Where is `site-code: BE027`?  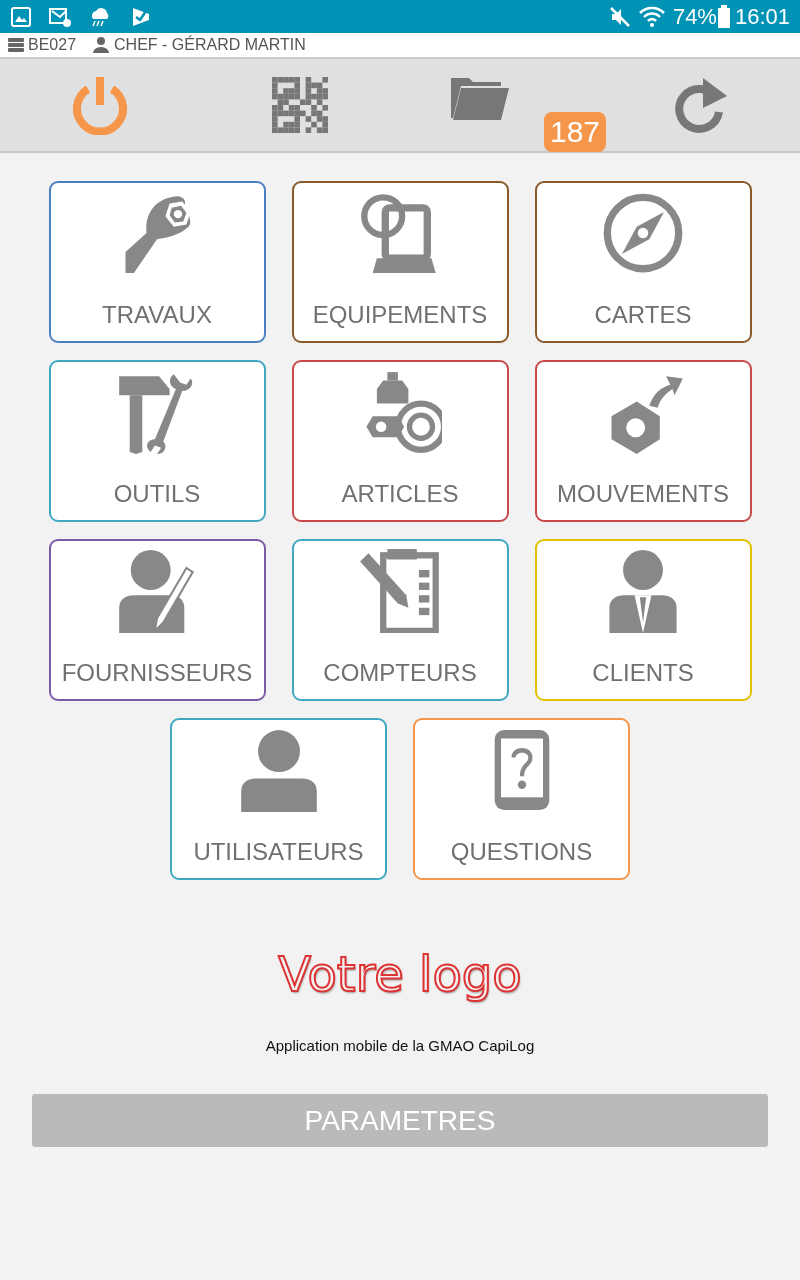 site-code: BE027 is located at coordinates (52, 45).